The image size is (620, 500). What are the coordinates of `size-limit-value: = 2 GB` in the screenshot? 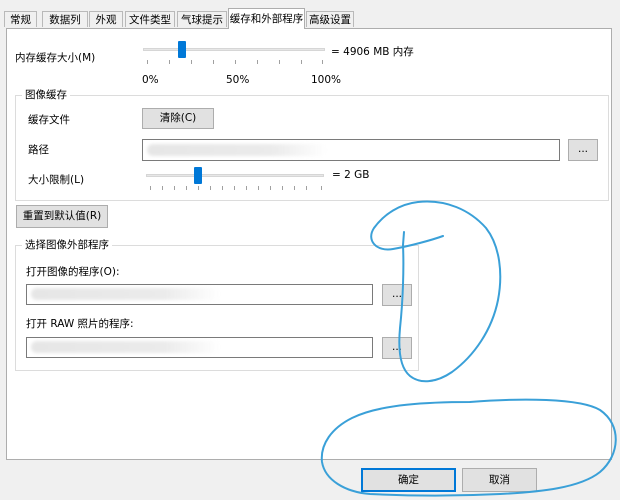 It's located at (351, 175).